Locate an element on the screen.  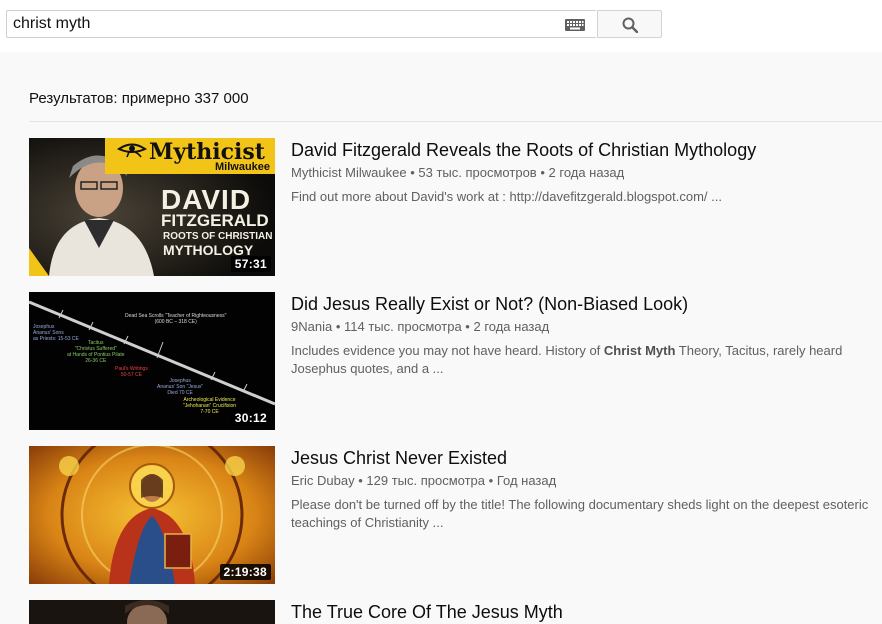
thumb-brand-sub: Milwaukee is located at coordinates (243, 167).